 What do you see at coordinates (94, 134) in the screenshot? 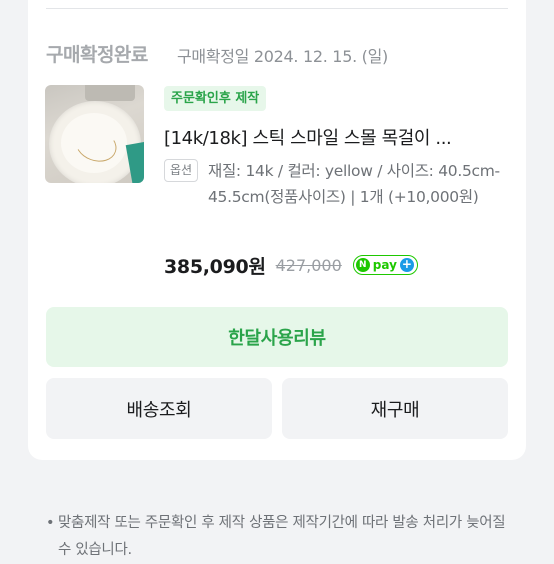
I see `product-thumbnail` at bounding box center [94, 134].